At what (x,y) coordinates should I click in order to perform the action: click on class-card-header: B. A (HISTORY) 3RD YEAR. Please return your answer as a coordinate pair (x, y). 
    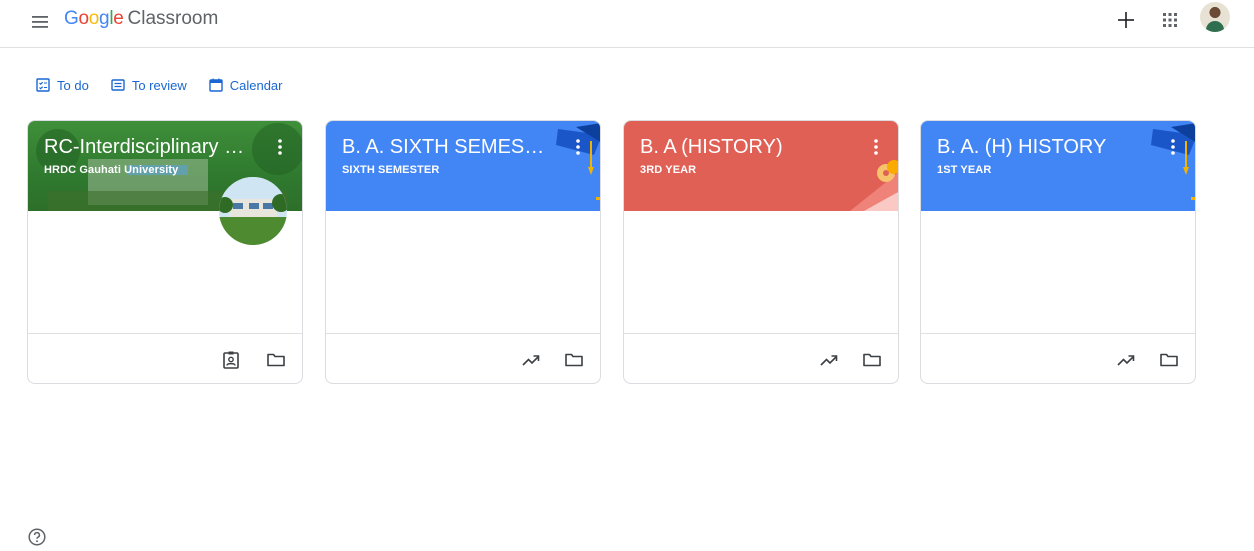
    Looking at the image, I should click on (761, 166).